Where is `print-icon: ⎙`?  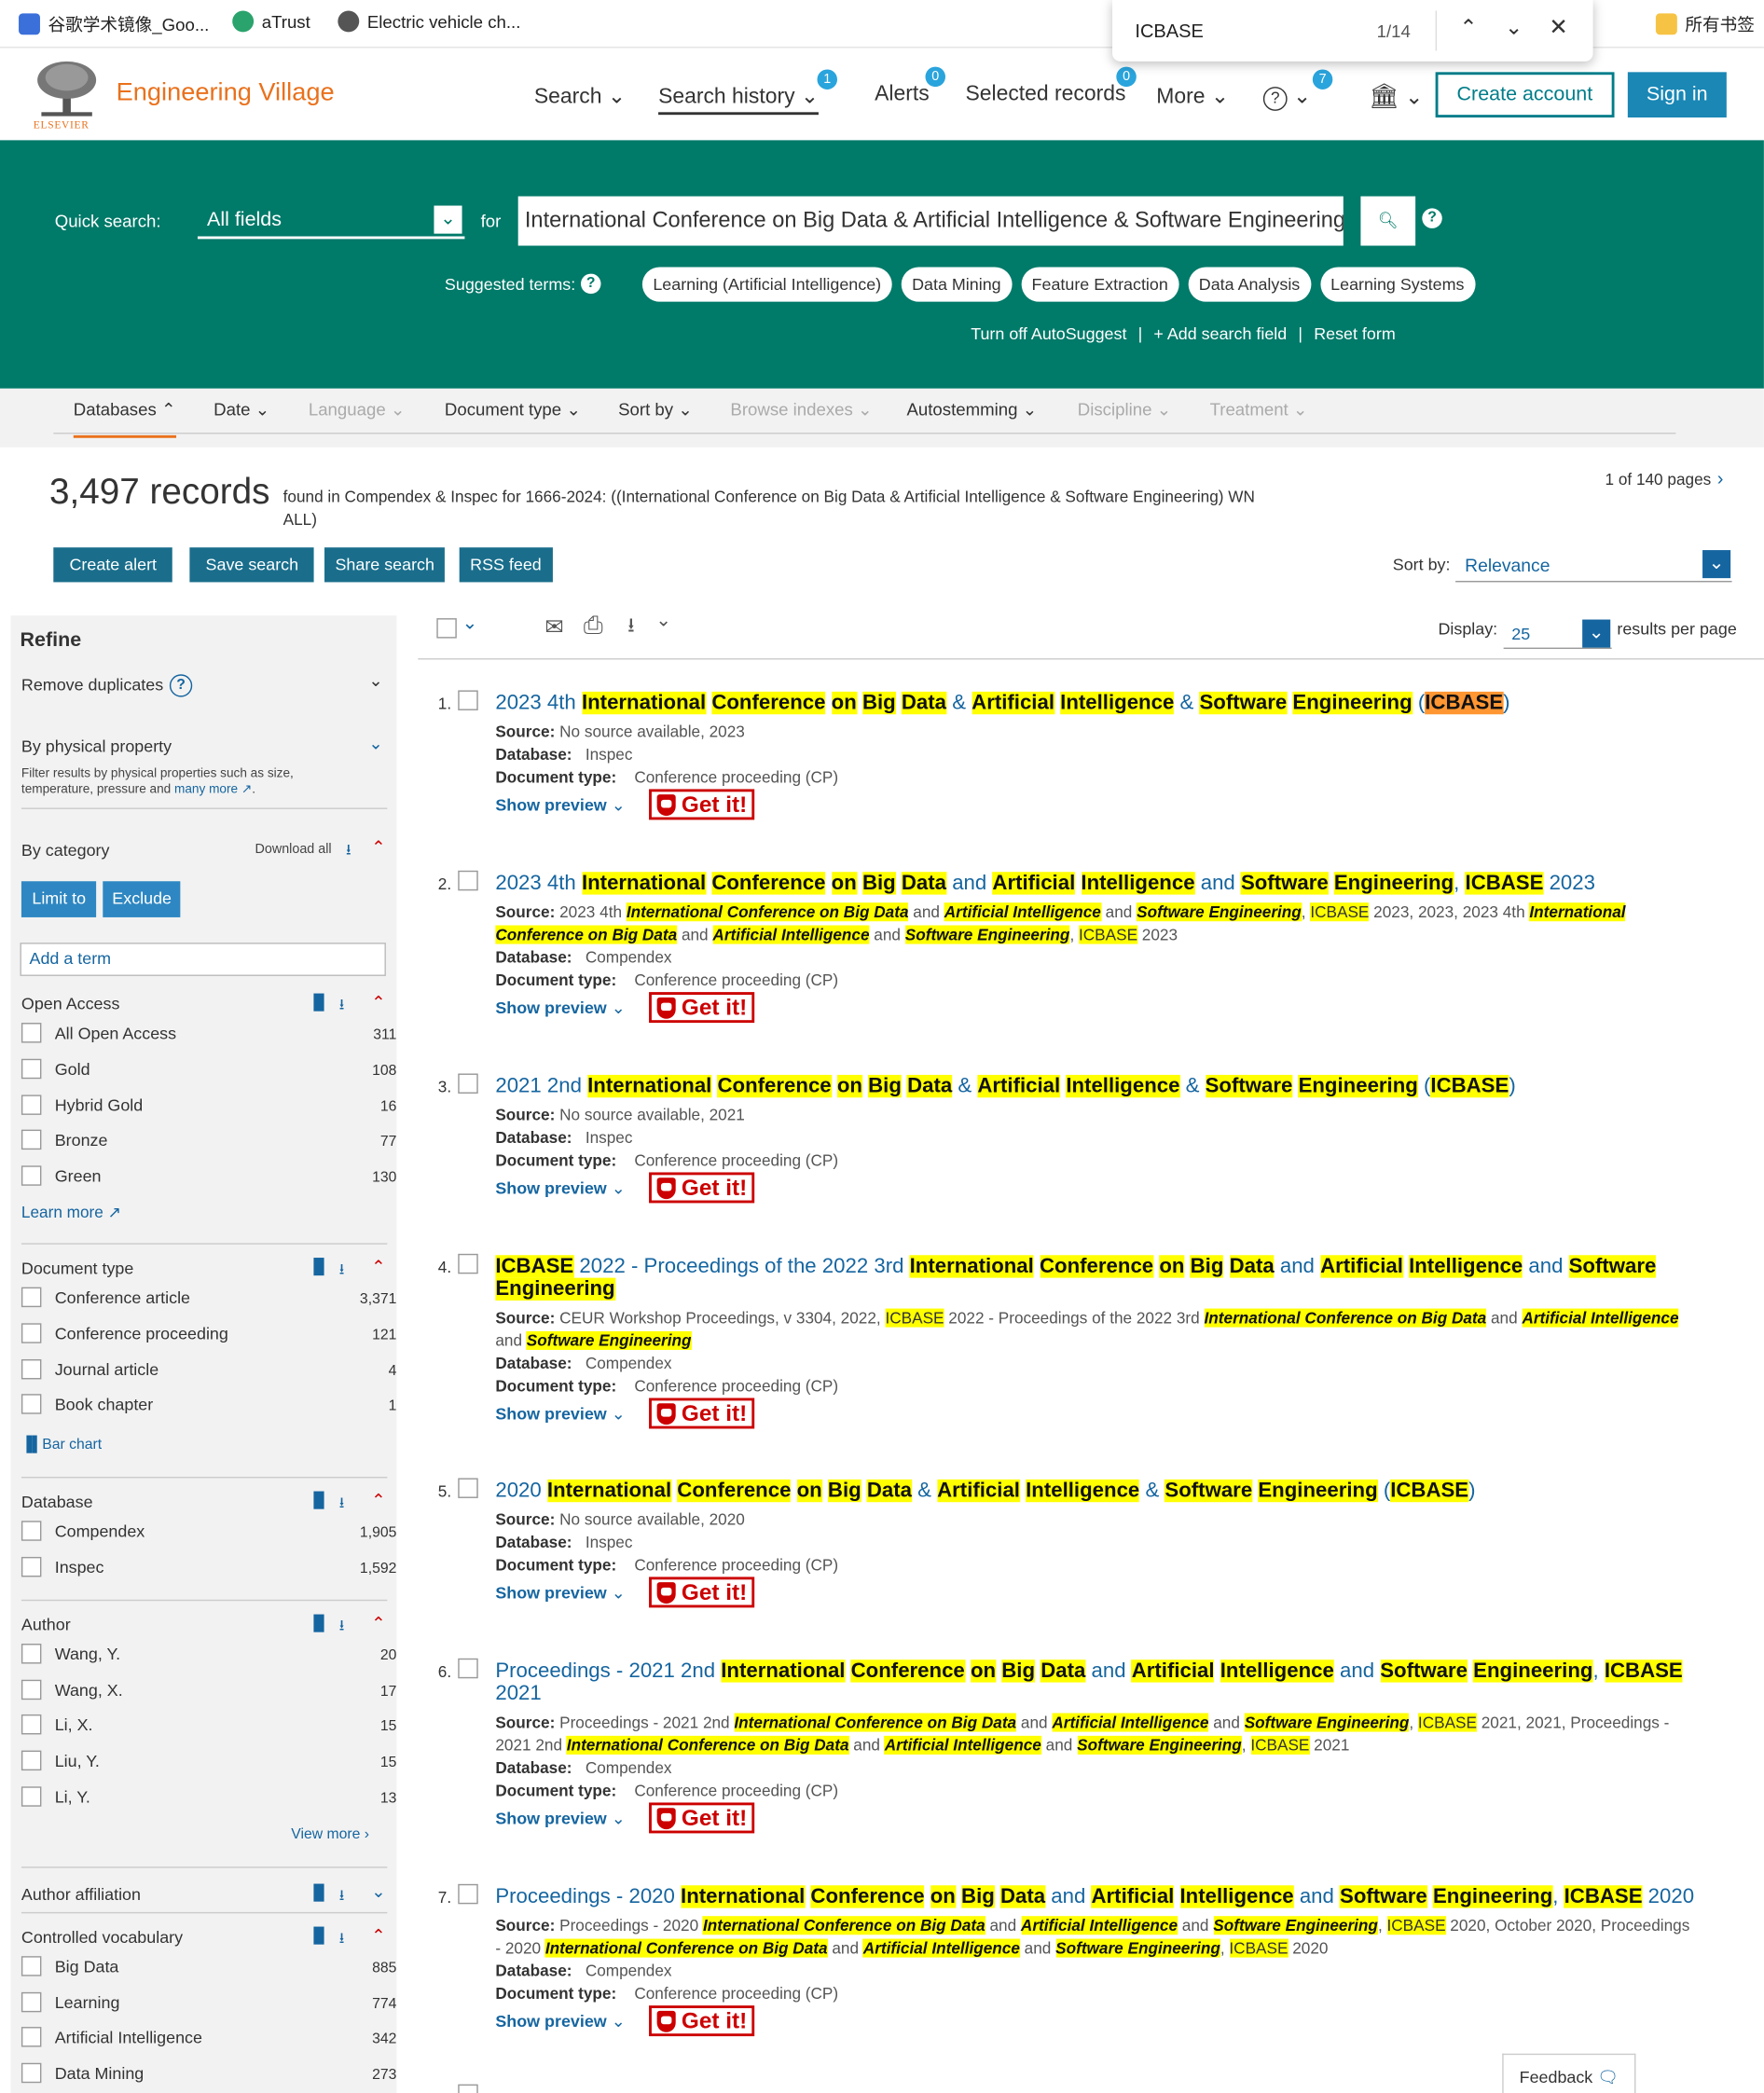 print-icon: ⎙ is located at coordinates (593, 626).